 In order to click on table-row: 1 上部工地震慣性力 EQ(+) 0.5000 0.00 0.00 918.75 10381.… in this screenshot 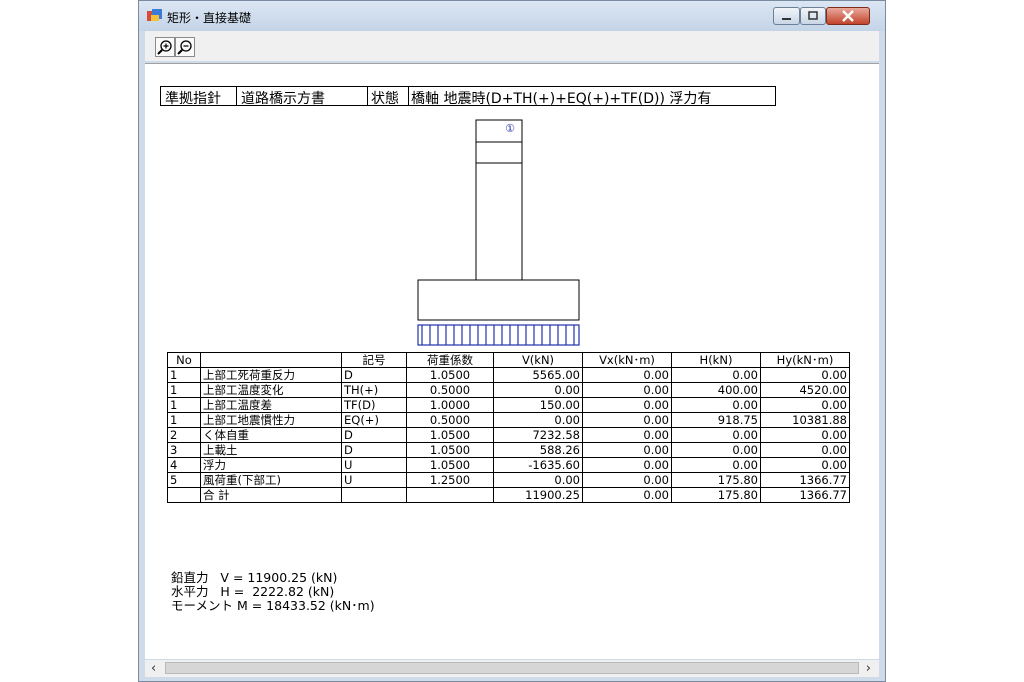, I will do `click(508, 420)`.